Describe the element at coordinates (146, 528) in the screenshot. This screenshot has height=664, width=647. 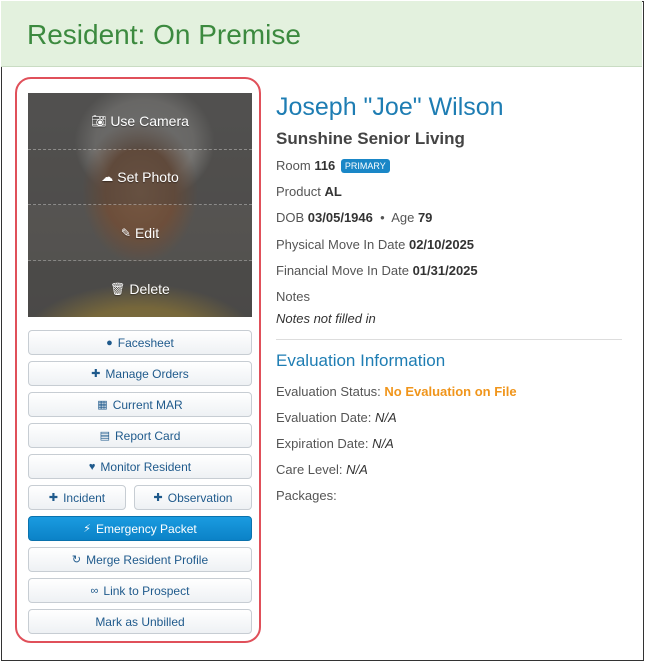
I see `emergency-packet-label: Emergency Packet` at that location.